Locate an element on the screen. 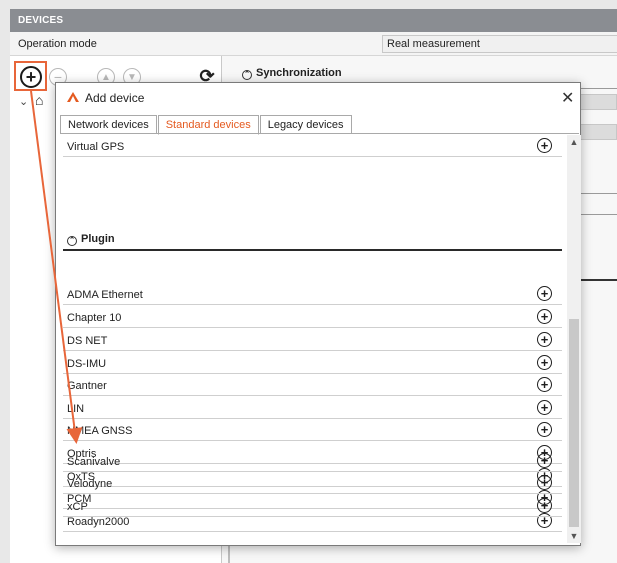 This screenshot has width=617, height=563. operation-mode-select: Real measurement is located at coordinates (499, 44).